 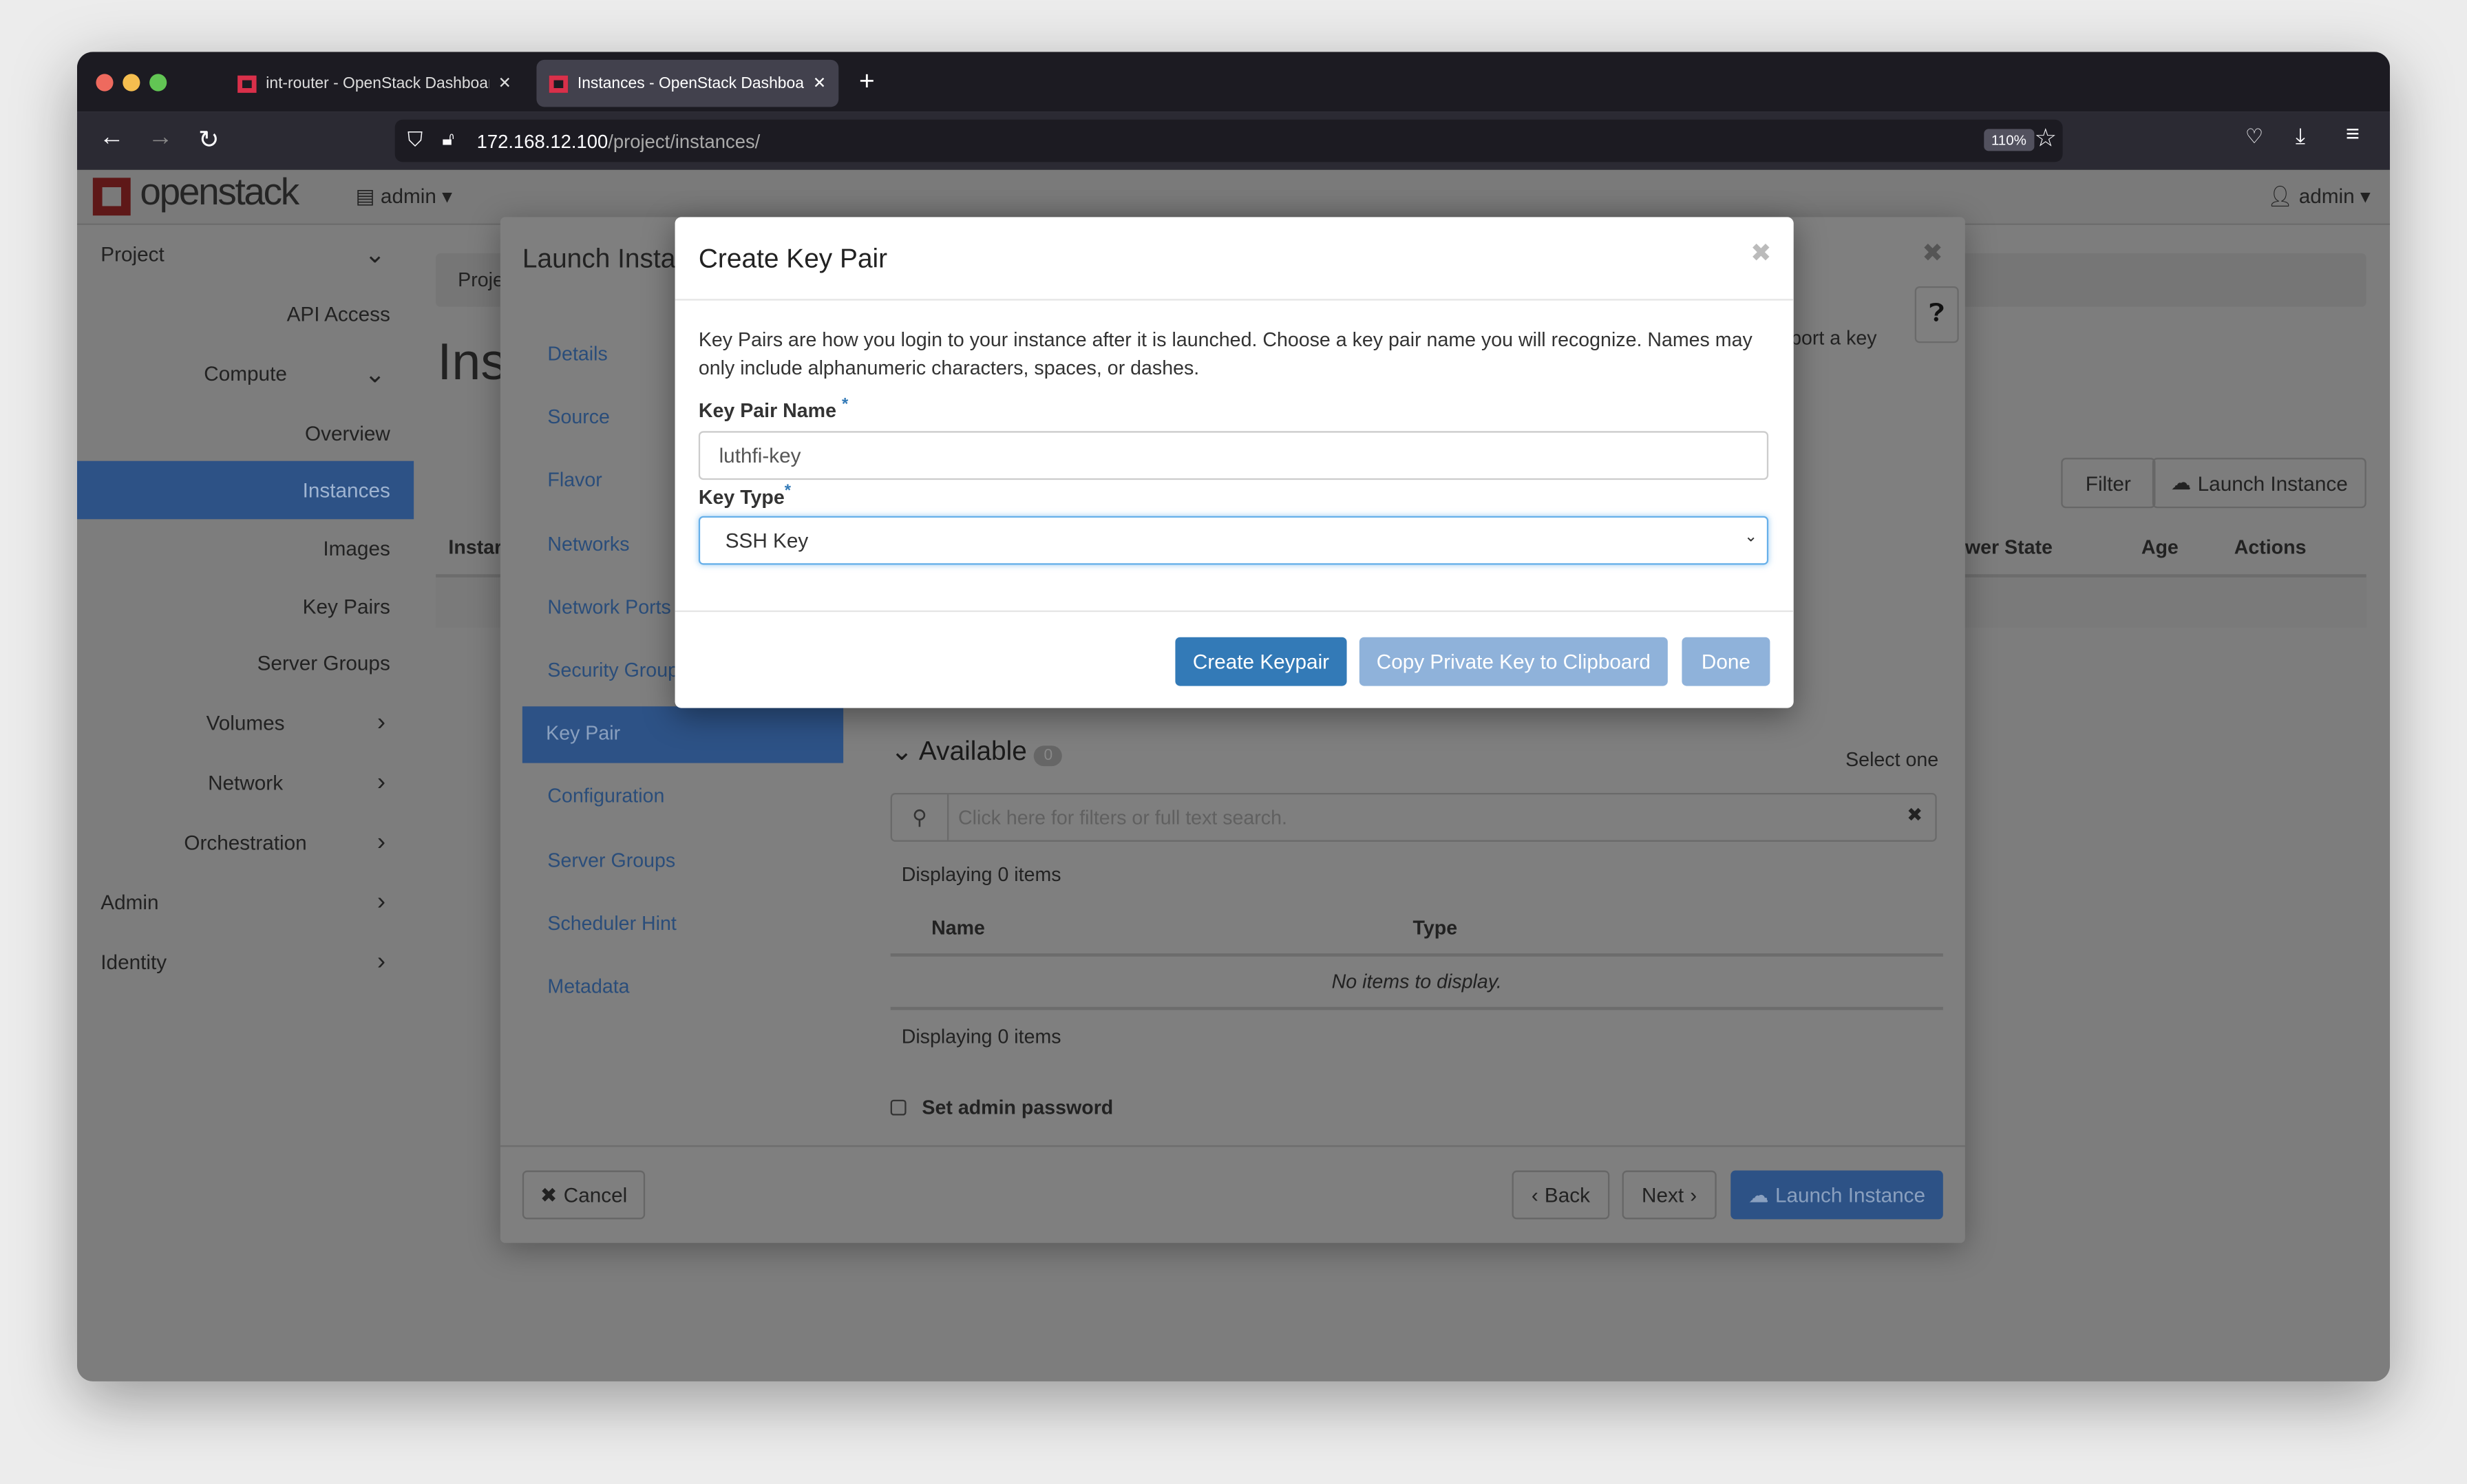 I want to click on wizard-step-scheduler-hints: Scheduler Hints, so click(x=612, y=923).